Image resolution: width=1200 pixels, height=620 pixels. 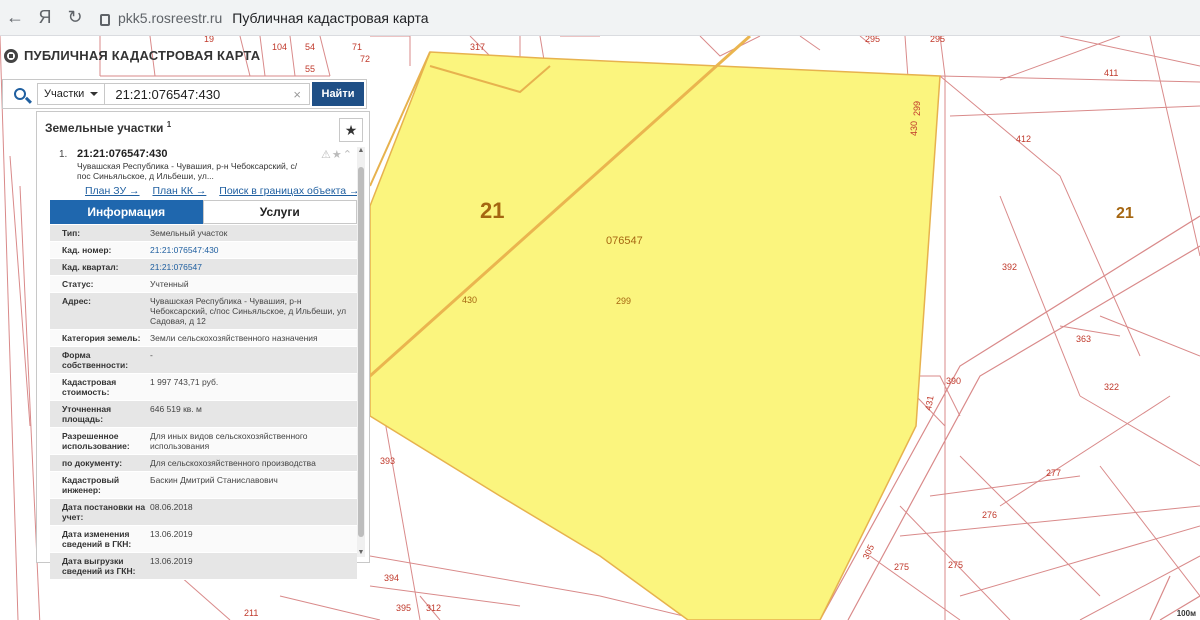 I want to click on info-row: Тип: Земельный участок, so click(x=203, y=233).